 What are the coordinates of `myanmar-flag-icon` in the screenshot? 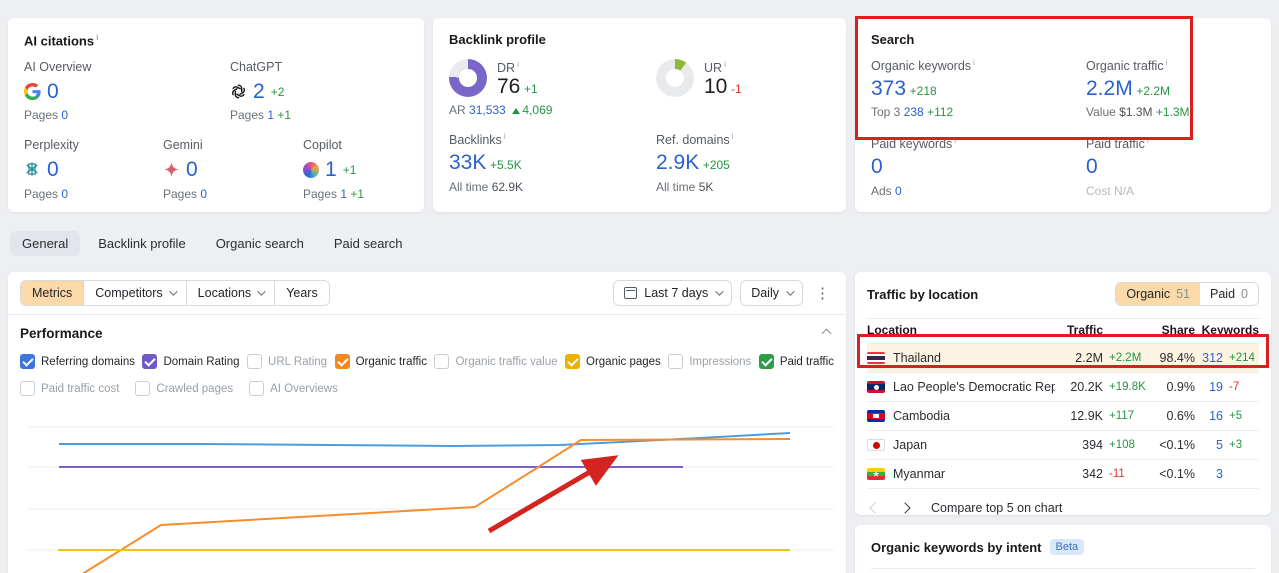 It's located at (876, 474).